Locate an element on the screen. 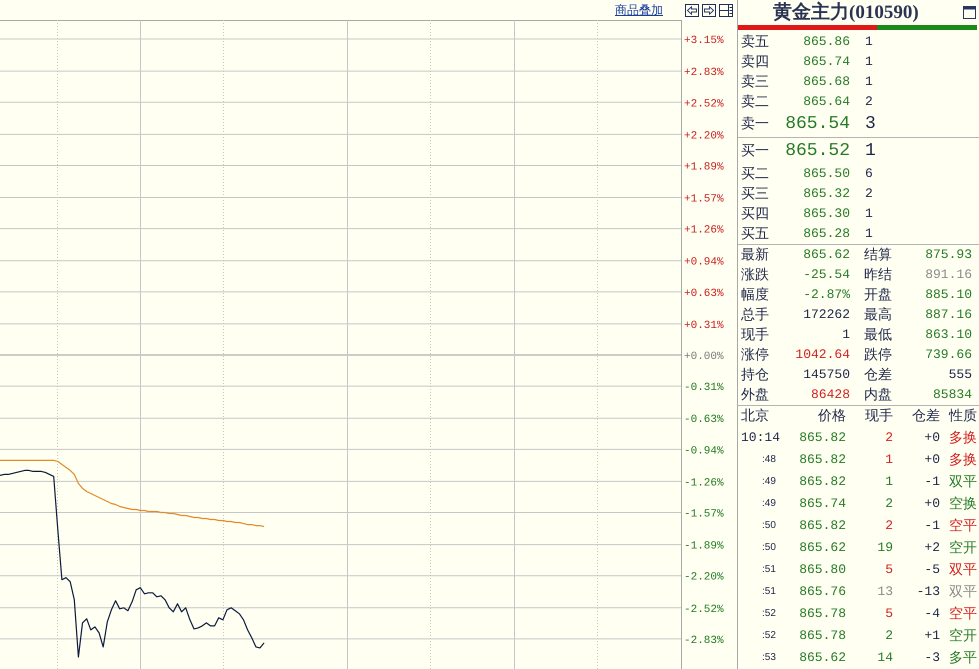  left-arrow-icon is located at coordinates (692, 10).